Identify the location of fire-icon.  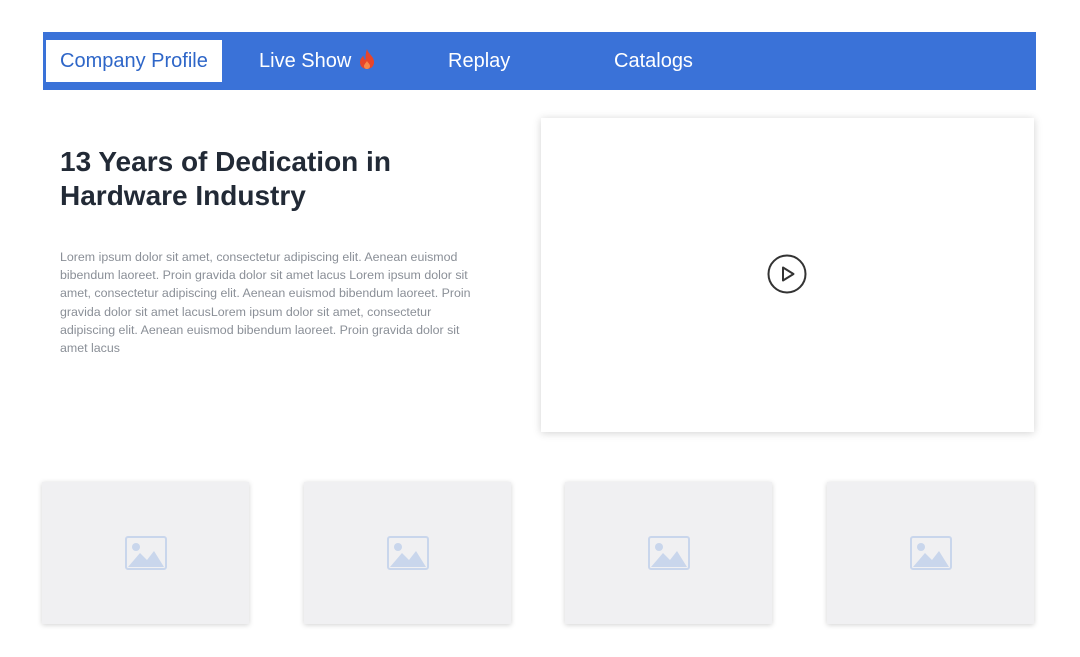
(367, 64).